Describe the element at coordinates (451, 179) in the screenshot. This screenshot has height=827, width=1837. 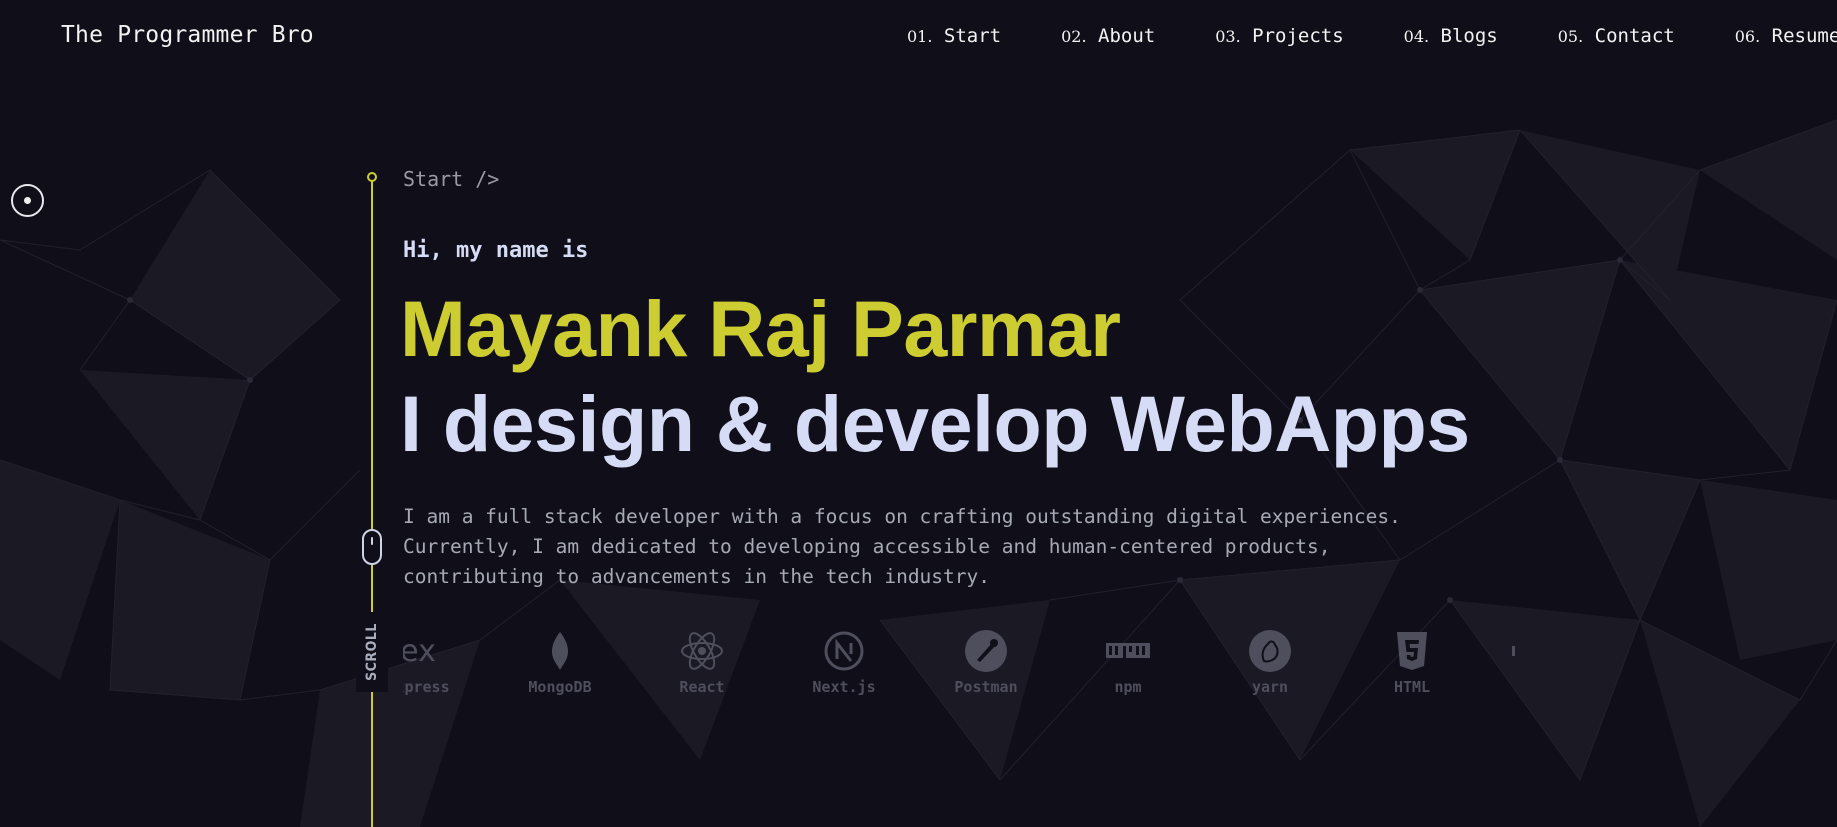
I see `section-tag: Start />` at that location.